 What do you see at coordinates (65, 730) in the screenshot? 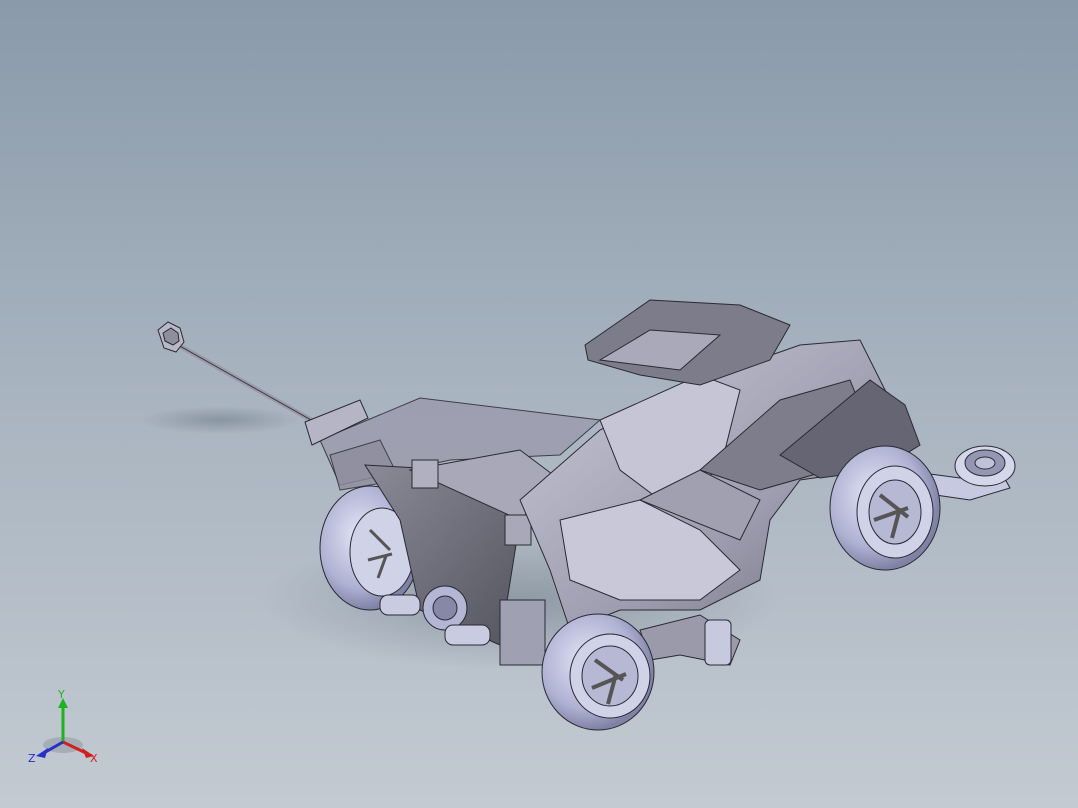
I see `orientation-triad: Y X Z` at bounding box center [65, 730].